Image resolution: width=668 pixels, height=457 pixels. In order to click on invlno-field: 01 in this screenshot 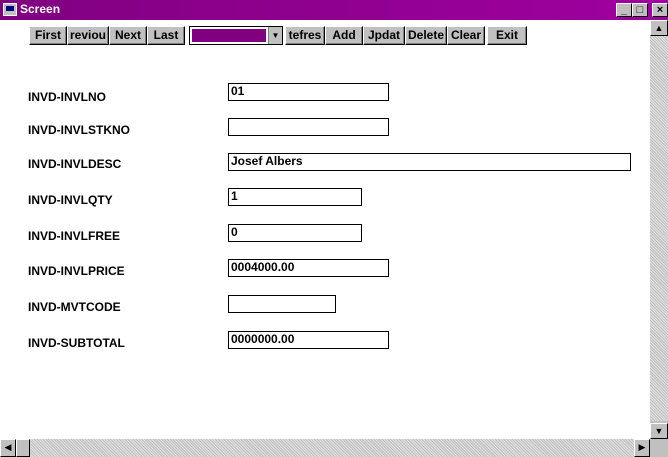, I will do `click(308, 92)`.